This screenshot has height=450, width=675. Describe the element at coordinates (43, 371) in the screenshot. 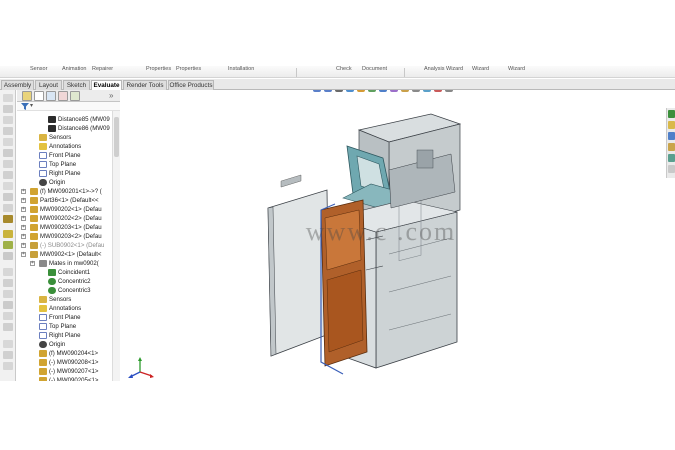

I see `part-icon` at that location.